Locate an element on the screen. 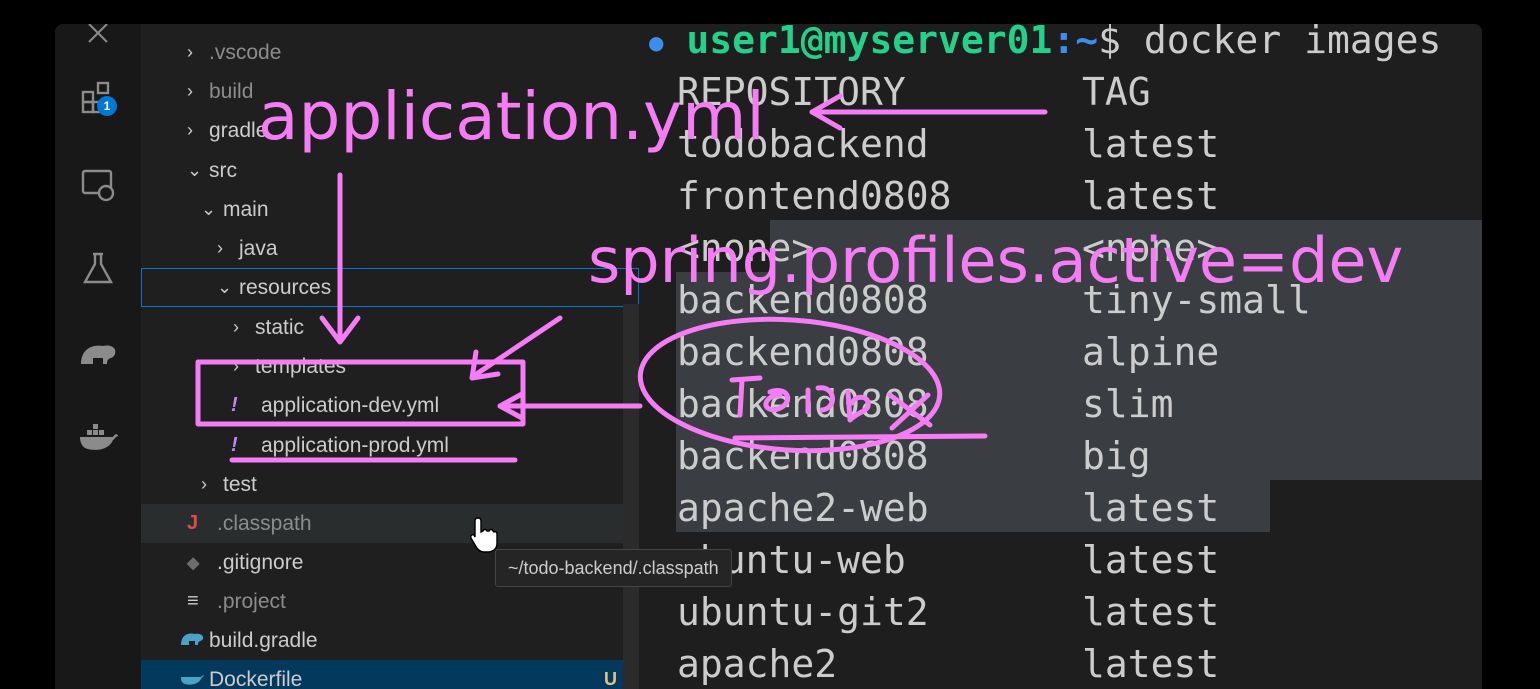 The height and width of the screenshot is (689, 1540). annotation-label-application-yml: application.yml is located at coordinates (511, 116).